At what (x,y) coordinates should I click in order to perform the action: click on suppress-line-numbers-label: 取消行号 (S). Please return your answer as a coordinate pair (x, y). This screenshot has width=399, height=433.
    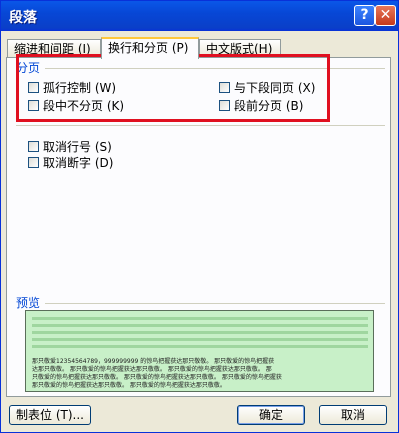
    Looking at the image, I should click on (77, 147).